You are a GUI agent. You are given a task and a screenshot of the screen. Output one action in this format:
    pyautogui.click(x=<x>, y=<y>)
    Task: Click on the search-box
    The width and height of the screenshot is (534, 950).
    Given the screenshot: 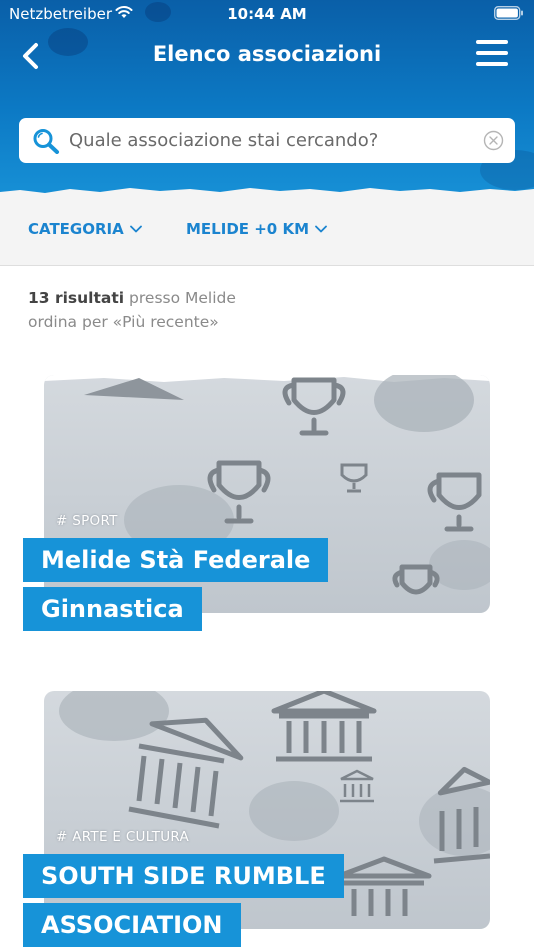 What is the action you would take?
    pyautogui.click(x=267, y=140)
    